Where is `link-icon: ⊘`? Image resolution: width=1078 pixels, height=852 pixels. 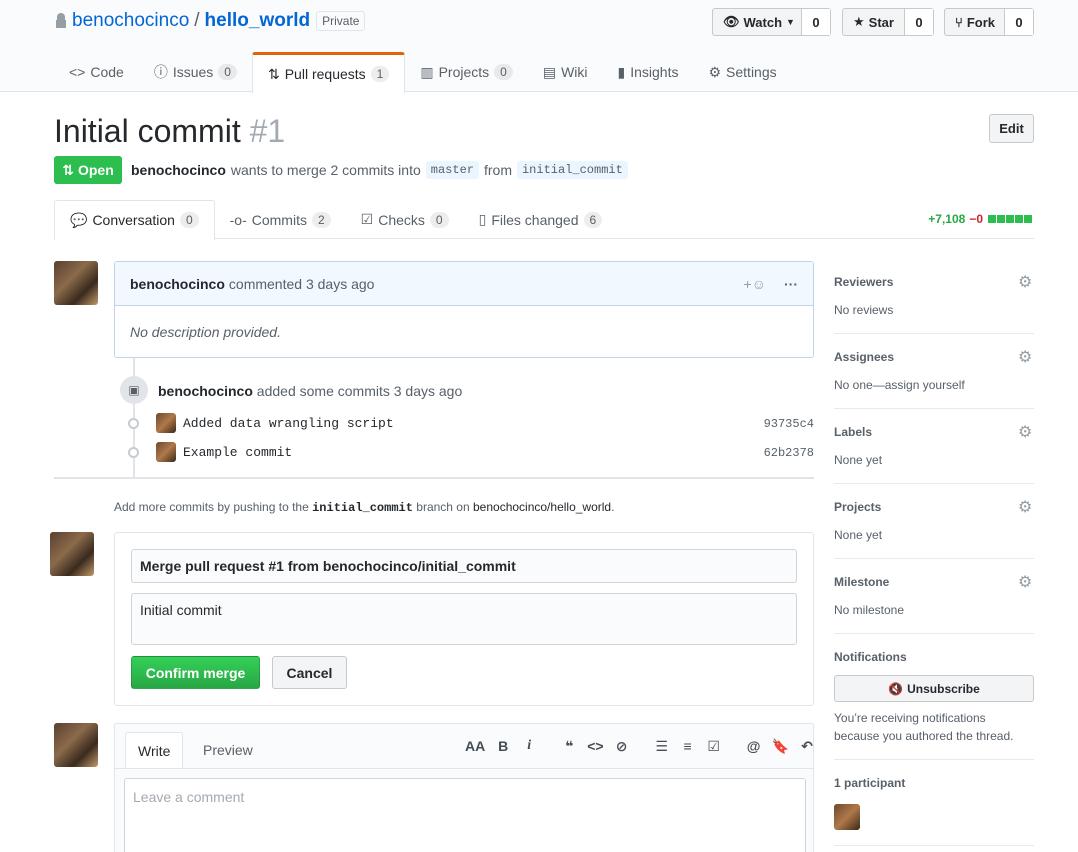
link-icon: ⊘ is located at coordinates (622, 746).